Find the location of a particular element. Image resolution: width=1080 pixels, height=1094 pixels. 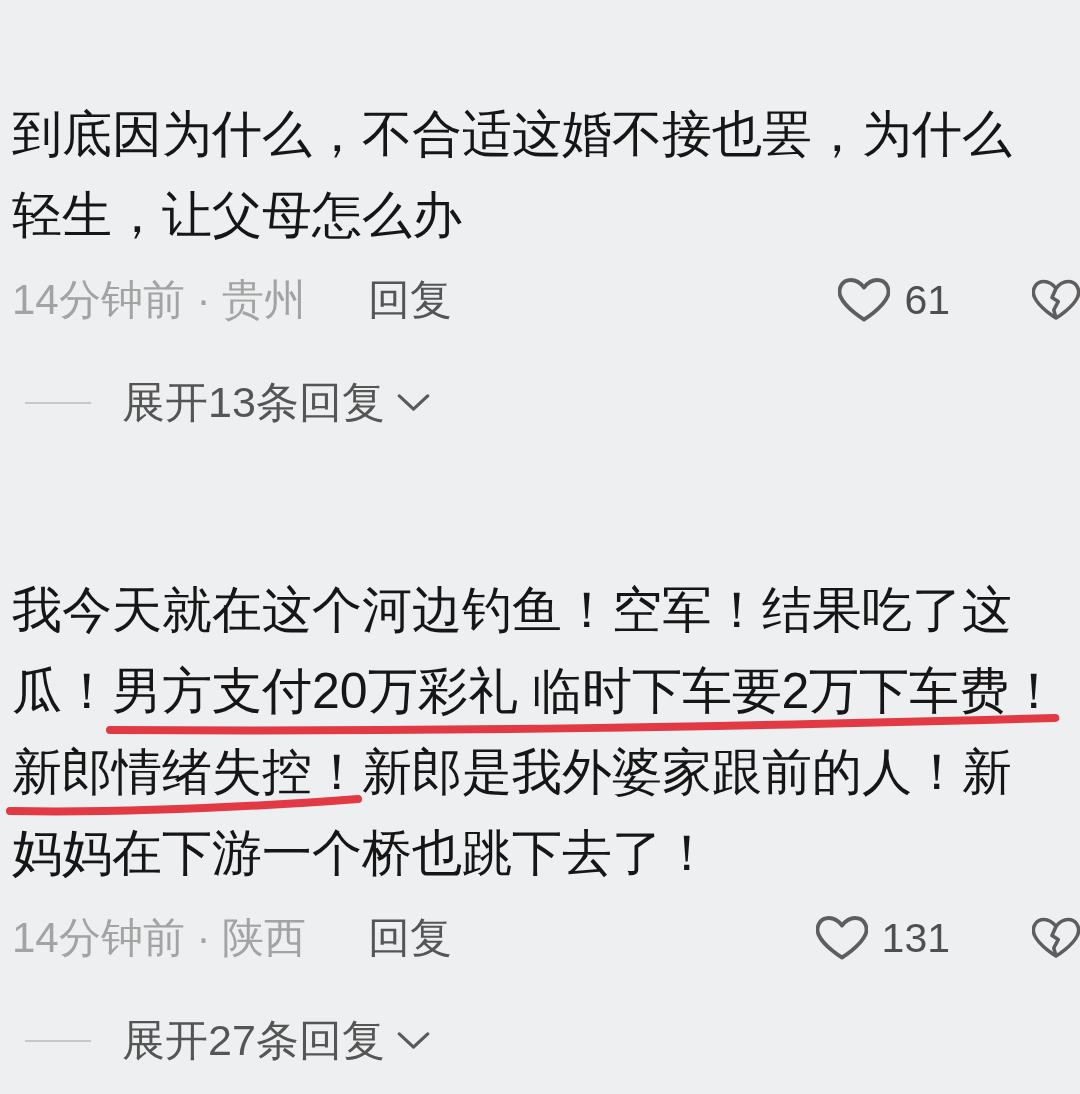

comment-text: 到底因为什么，不合适这婚不接也罢，为什么 轻生，让父母怎么办 is located at coordinates (512, 175).